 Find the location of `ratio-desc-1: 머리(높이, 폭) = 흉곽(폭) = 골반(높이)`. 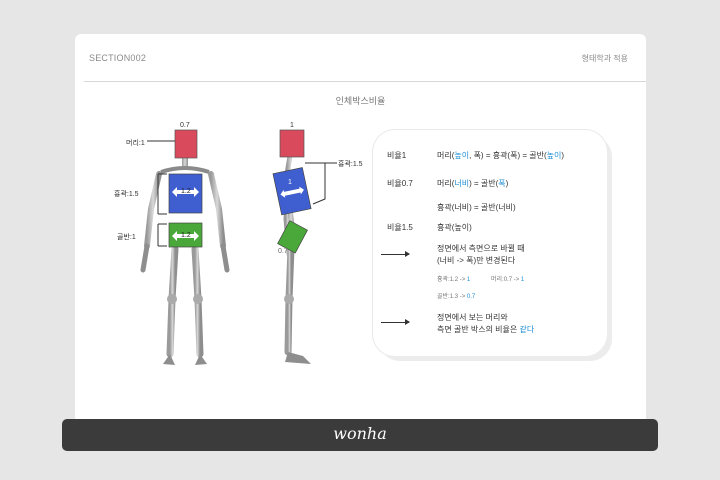

ratio-desc-1: 머리(높이, 폭) = 흉곽(폭) = 골반(높이) is located at coordinates (501, 155).